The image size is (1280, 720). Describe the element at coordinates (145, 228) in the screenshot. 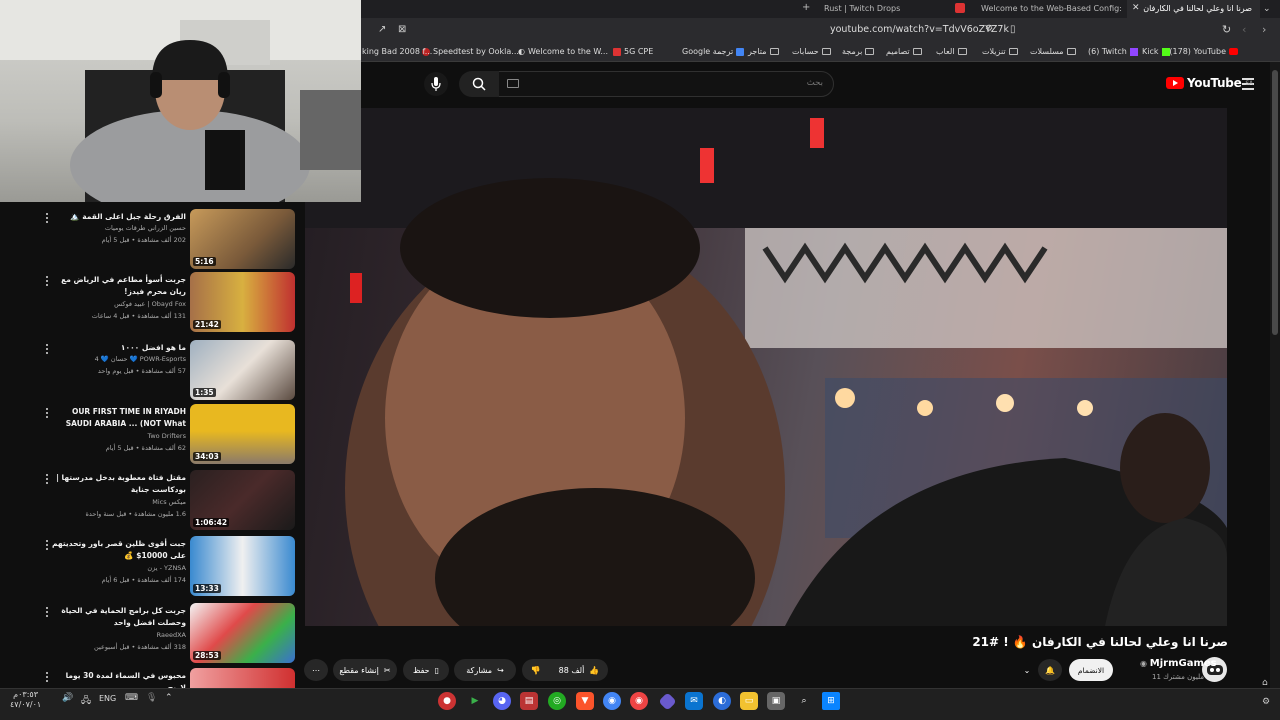

I see `channel-name: حسين الزراني طرقات يوميات` at that location.